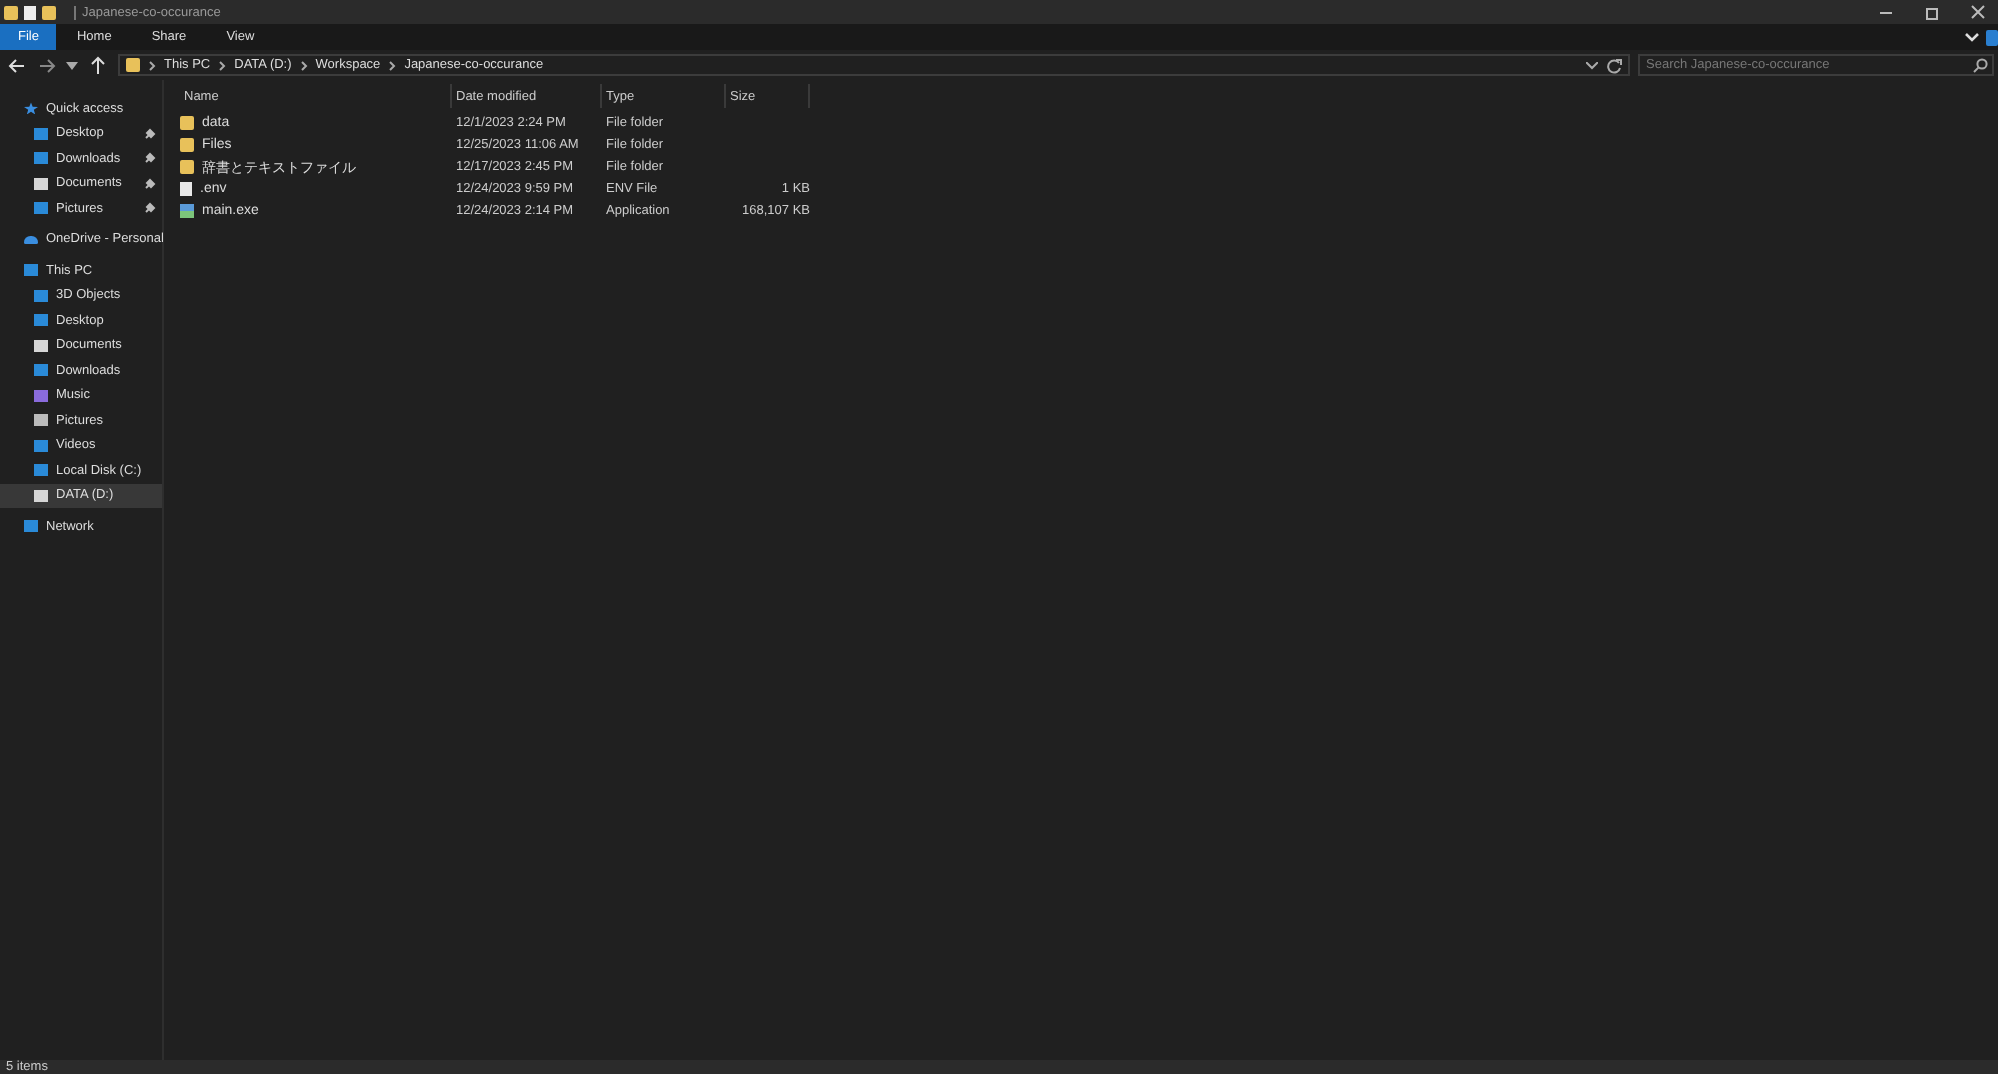  Describe the element at coordinates (186, 189) in the screenshot. I see `file-icon` at that location.